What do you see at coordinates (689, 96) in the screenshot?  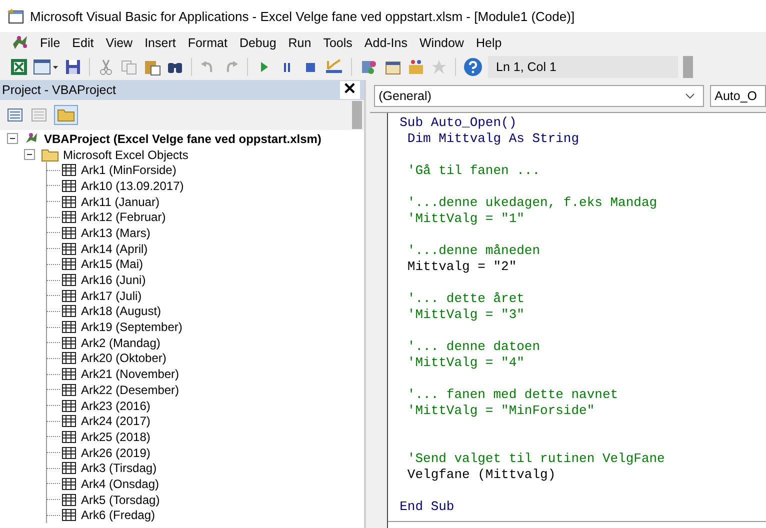 I see `chevron-icon` at bounding box center [689, 96].